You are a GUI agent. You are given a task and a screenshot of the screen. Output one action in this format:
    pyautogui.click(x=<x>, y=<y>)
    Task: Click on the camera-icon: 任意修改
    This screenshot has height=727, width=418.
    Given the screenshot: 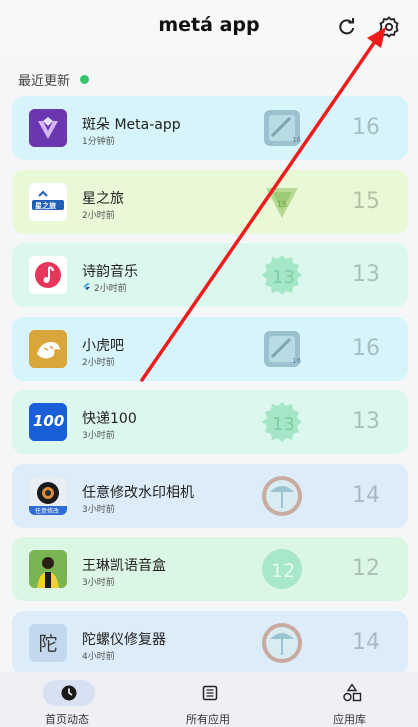 What is the action you would take?
    pyautogui.click(x=48, y=495)
    